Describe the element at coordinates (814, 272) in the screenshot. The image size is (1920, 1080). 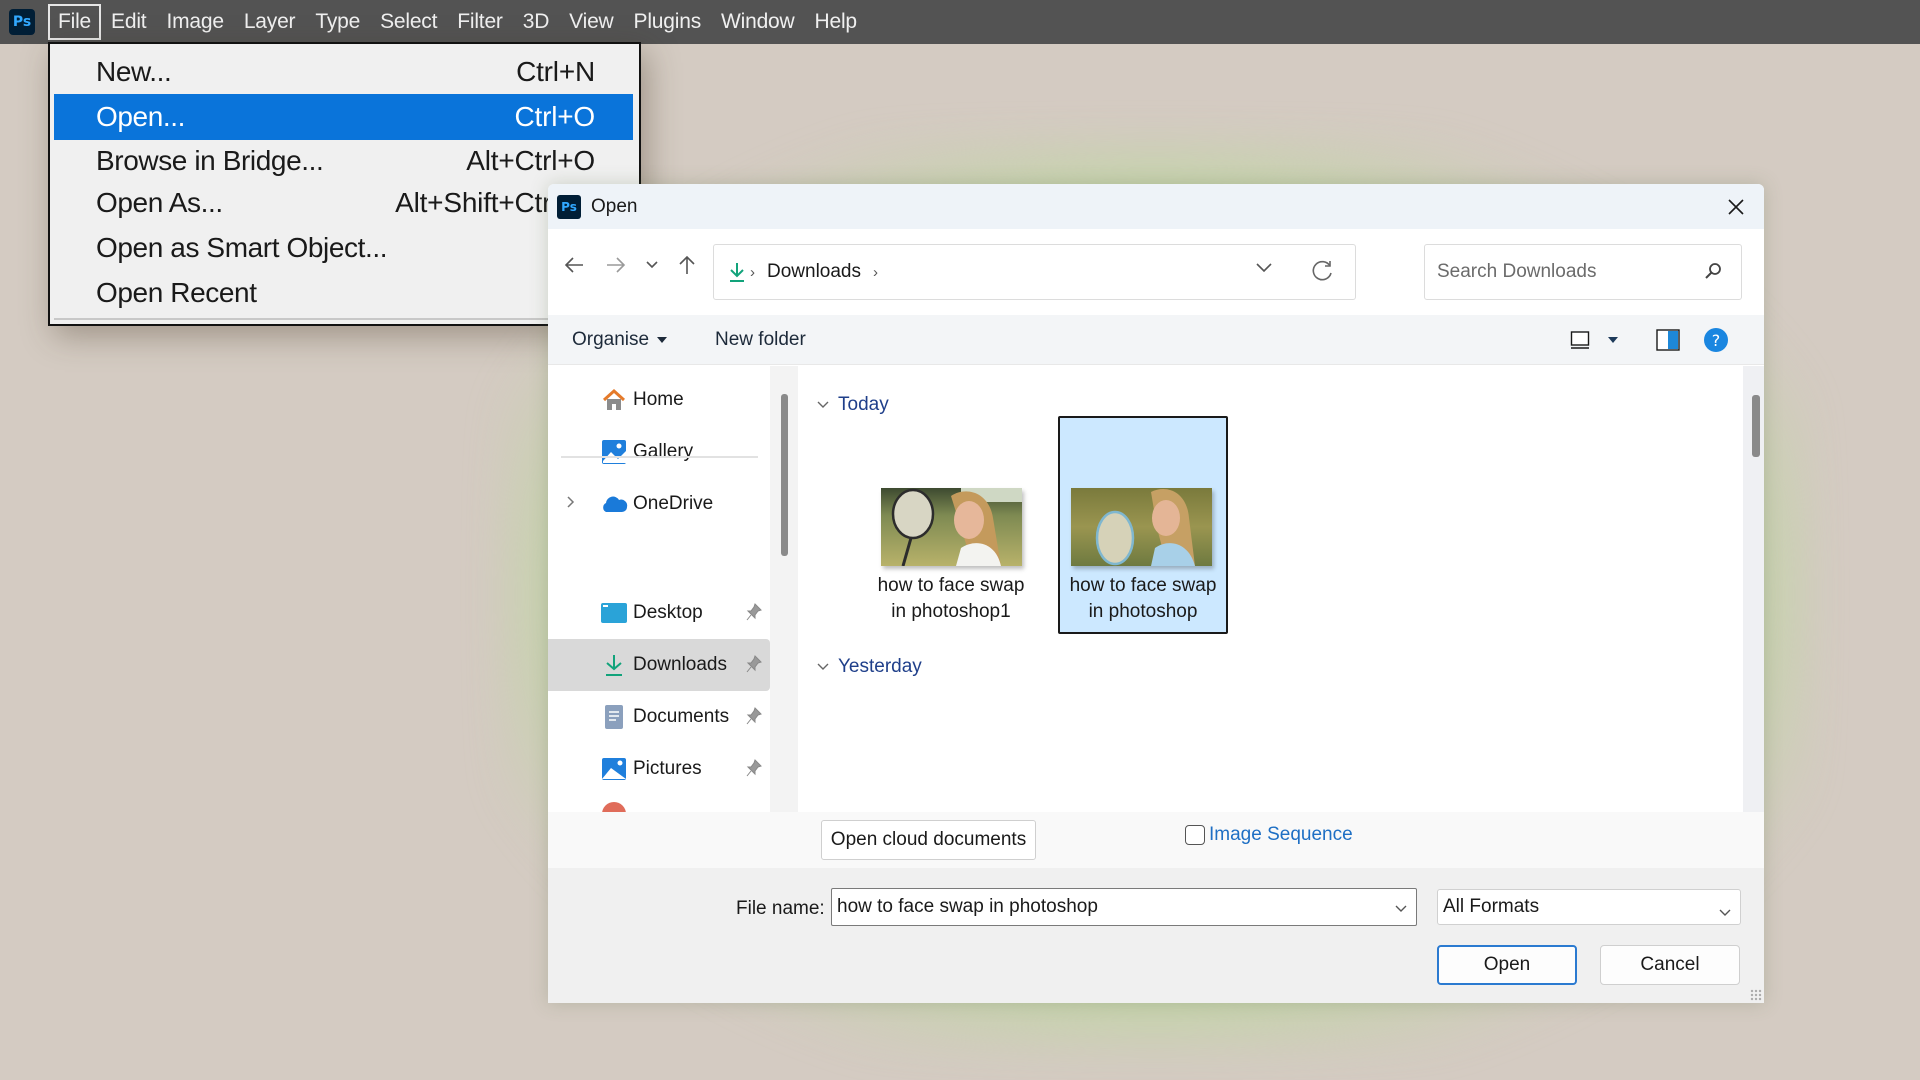
I see `breadcrumb-downloads: Downloads` at that location.